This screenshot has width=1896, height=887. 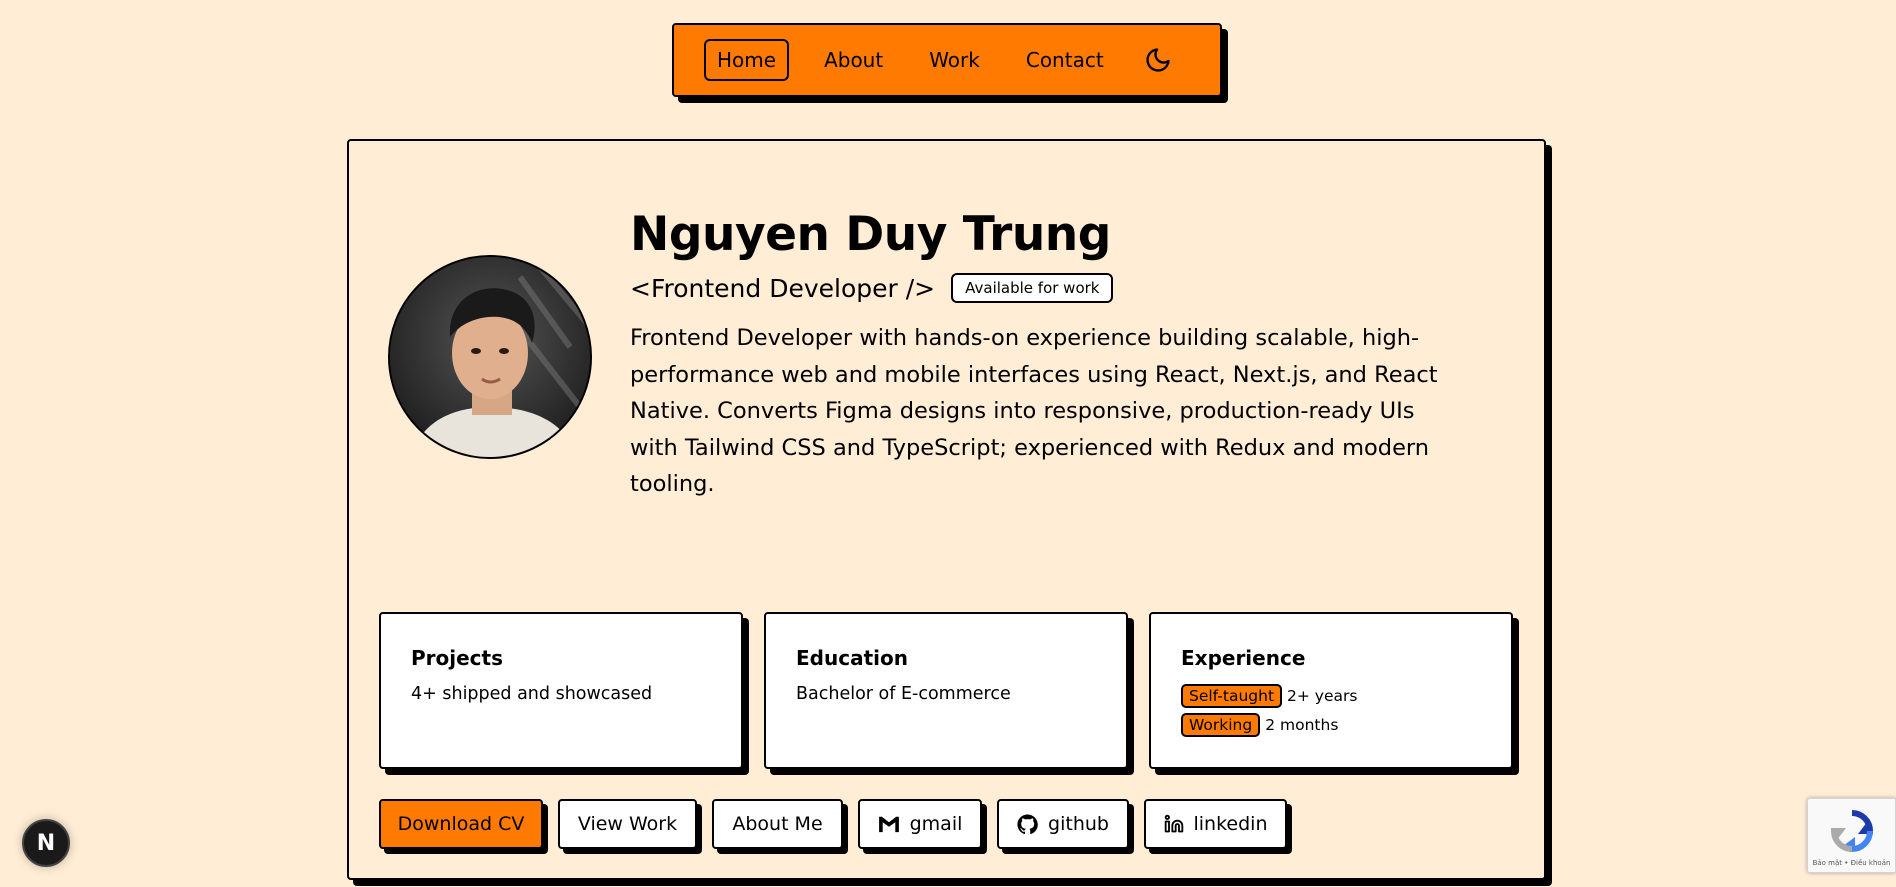 I want to click on theme-toggle-button, so click(x=1158, y=60).